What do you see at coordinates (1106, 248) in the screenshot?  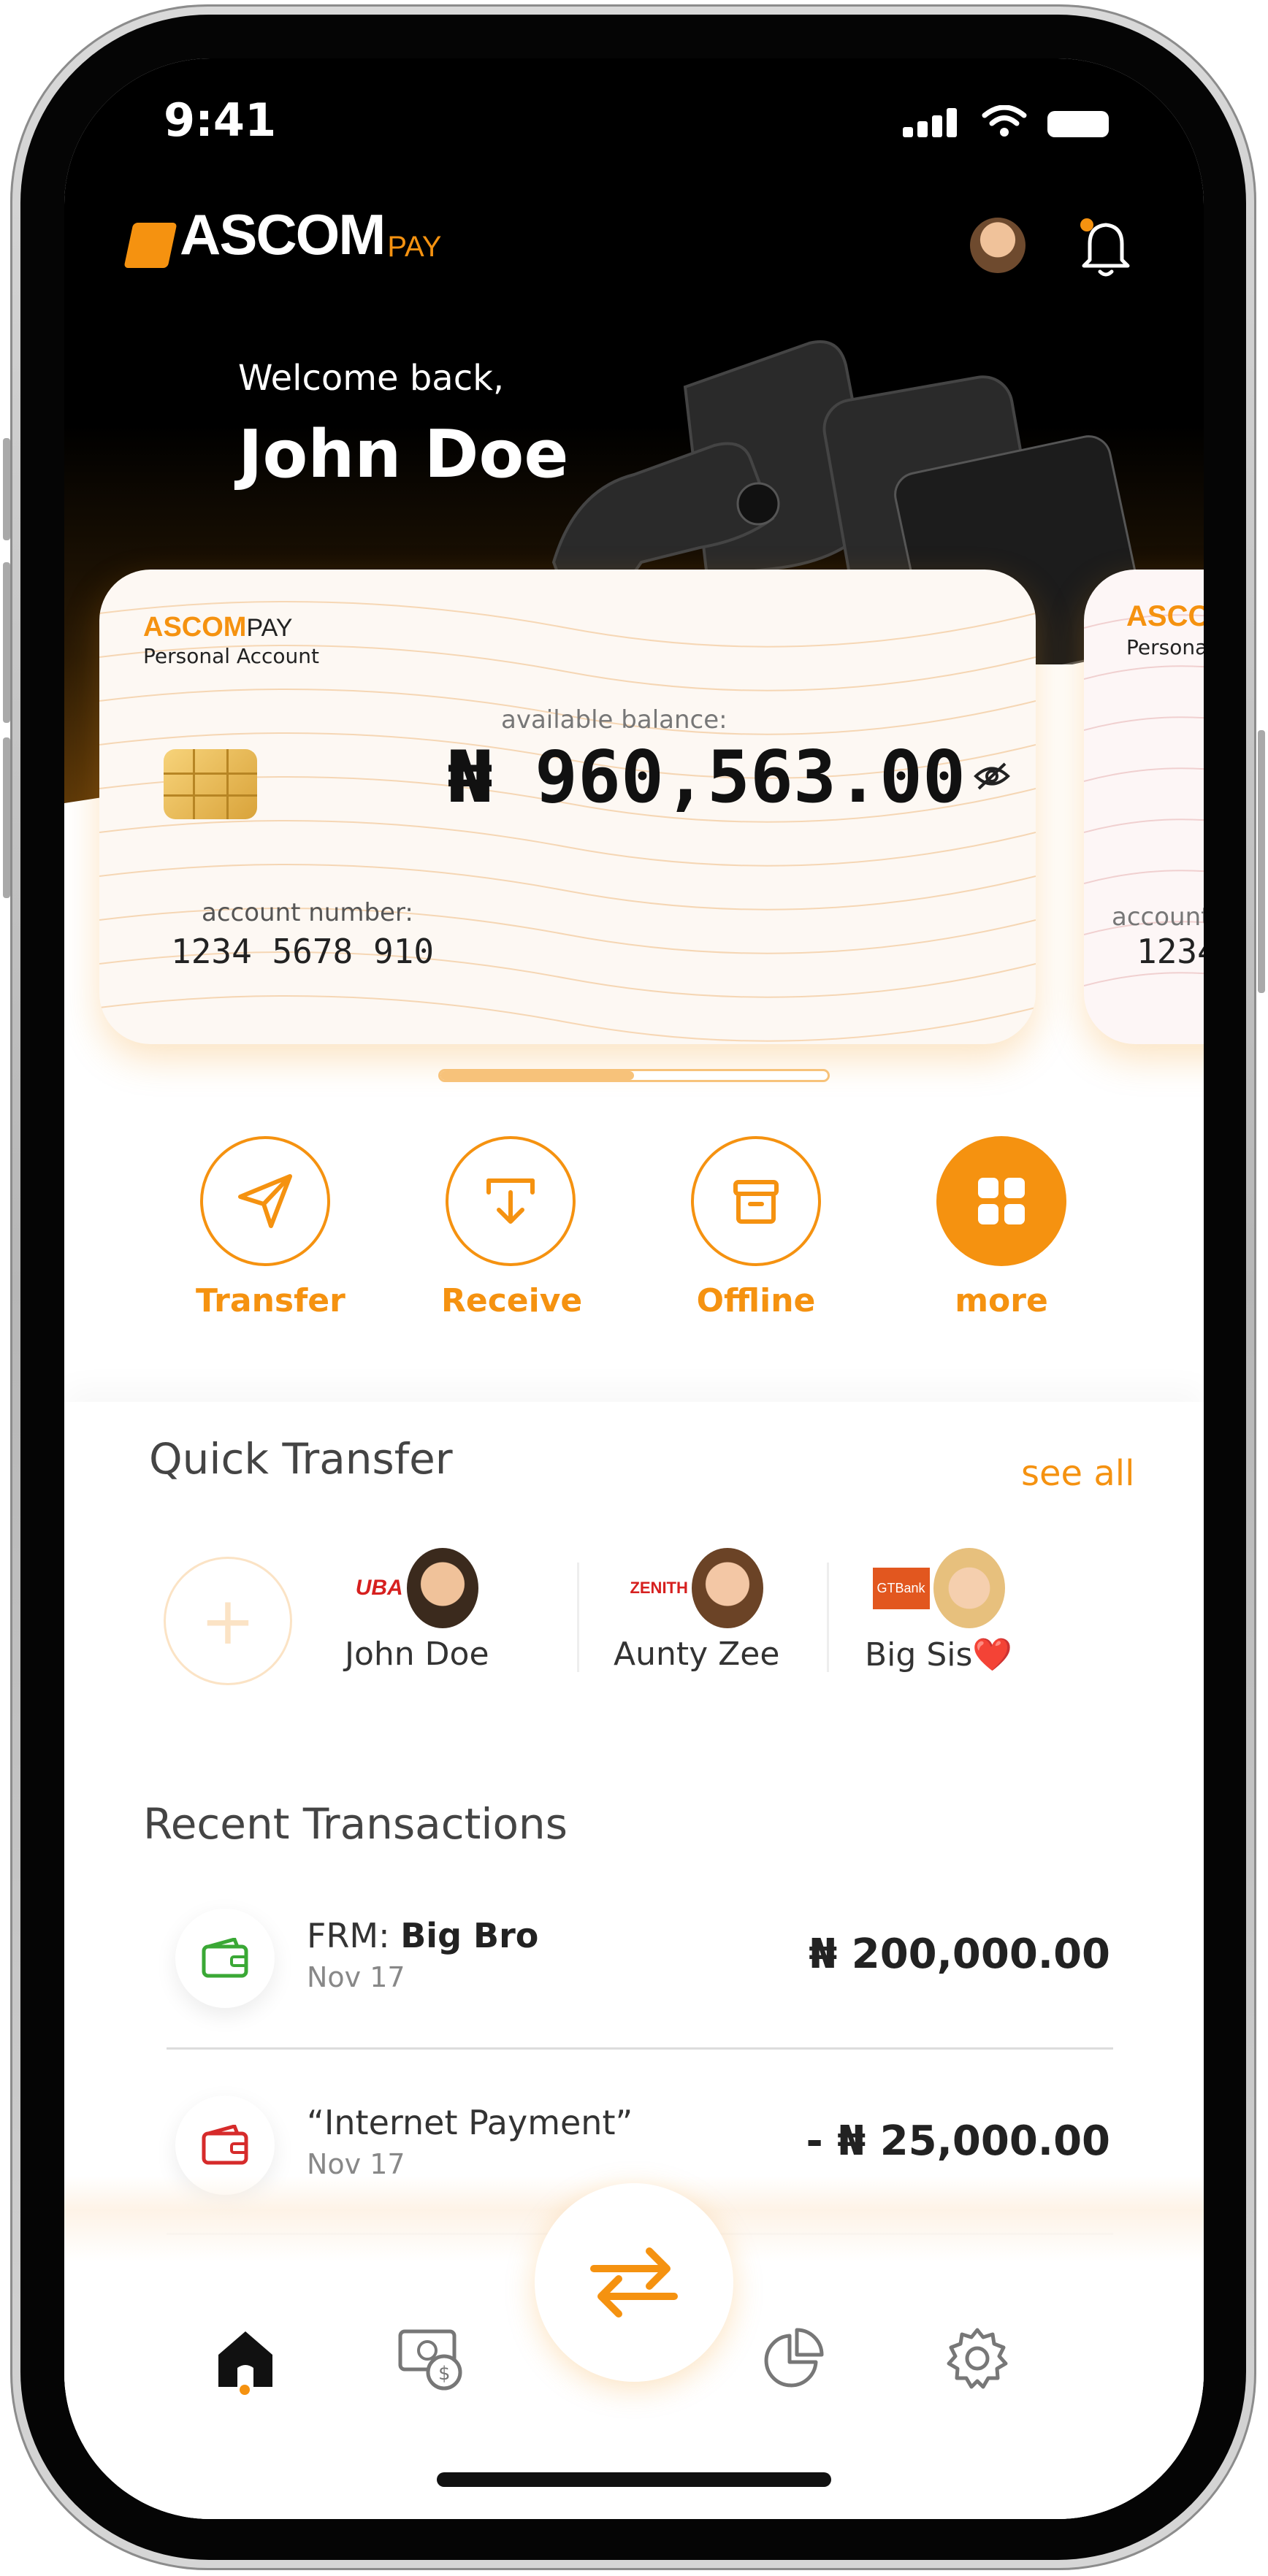 I see `bell-icon` at bounding box center [1106, 248].